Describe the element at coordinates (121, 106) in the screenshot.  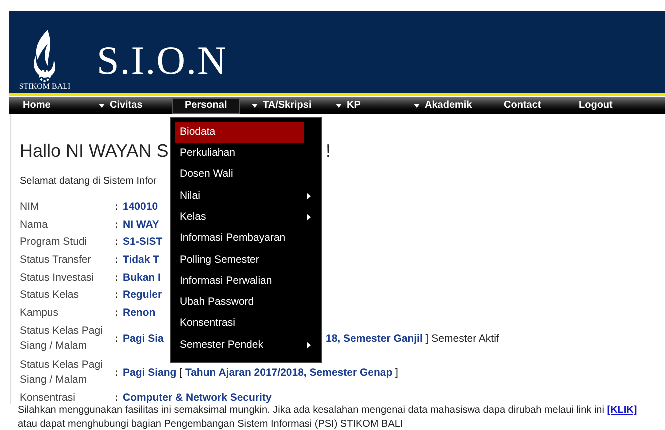
I see `nav-item: Civitas` at that location.